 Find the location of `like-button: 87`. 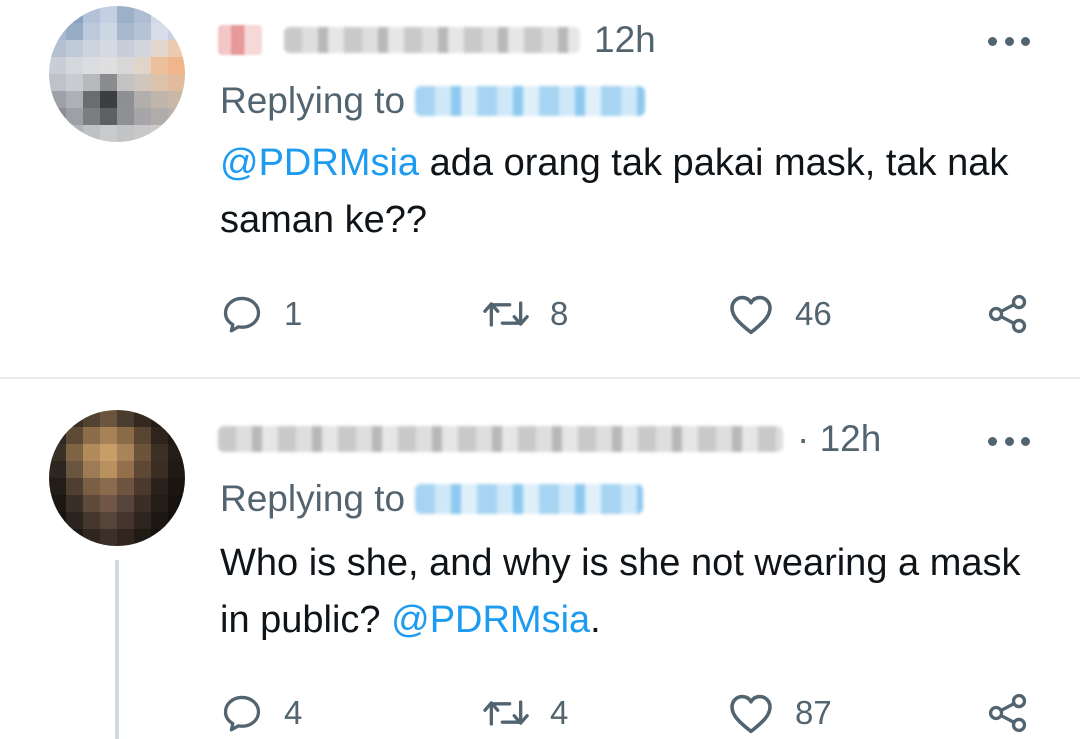

like-button: 87 is located at coordinates (779, 713).